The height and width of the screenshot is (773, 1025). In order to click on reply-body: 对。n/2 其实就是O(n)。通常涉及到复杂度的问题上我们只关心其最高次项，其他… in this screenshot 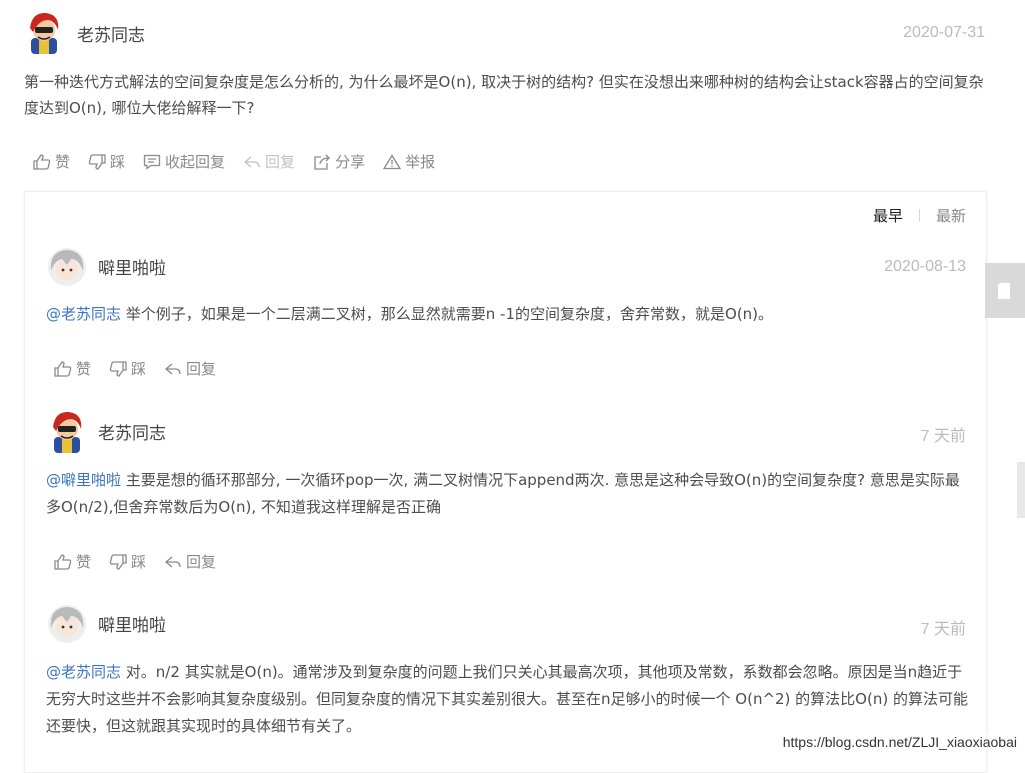, I will do `click(507, 699)`.